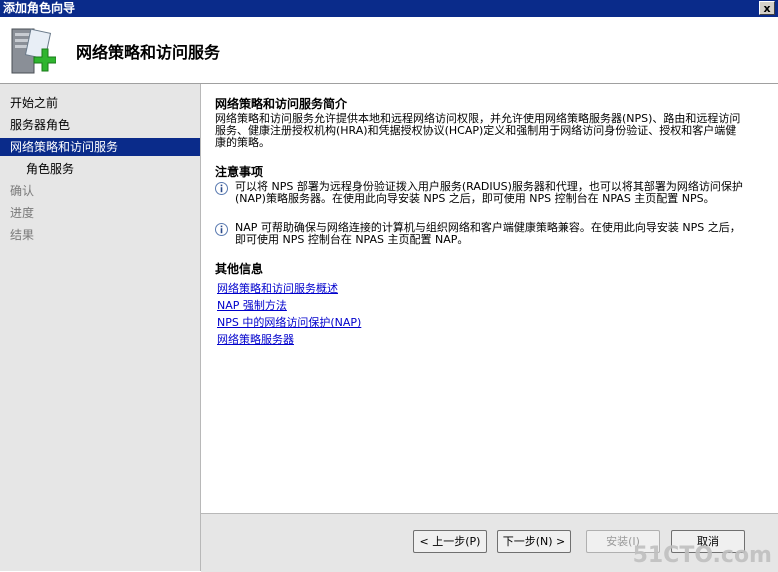 The height and width of the screenshot is (572, 778). Describe the element at coordinates (389, 50) in the screenshot. I see `wizard-header: 网络策略和访问服务` at that location.